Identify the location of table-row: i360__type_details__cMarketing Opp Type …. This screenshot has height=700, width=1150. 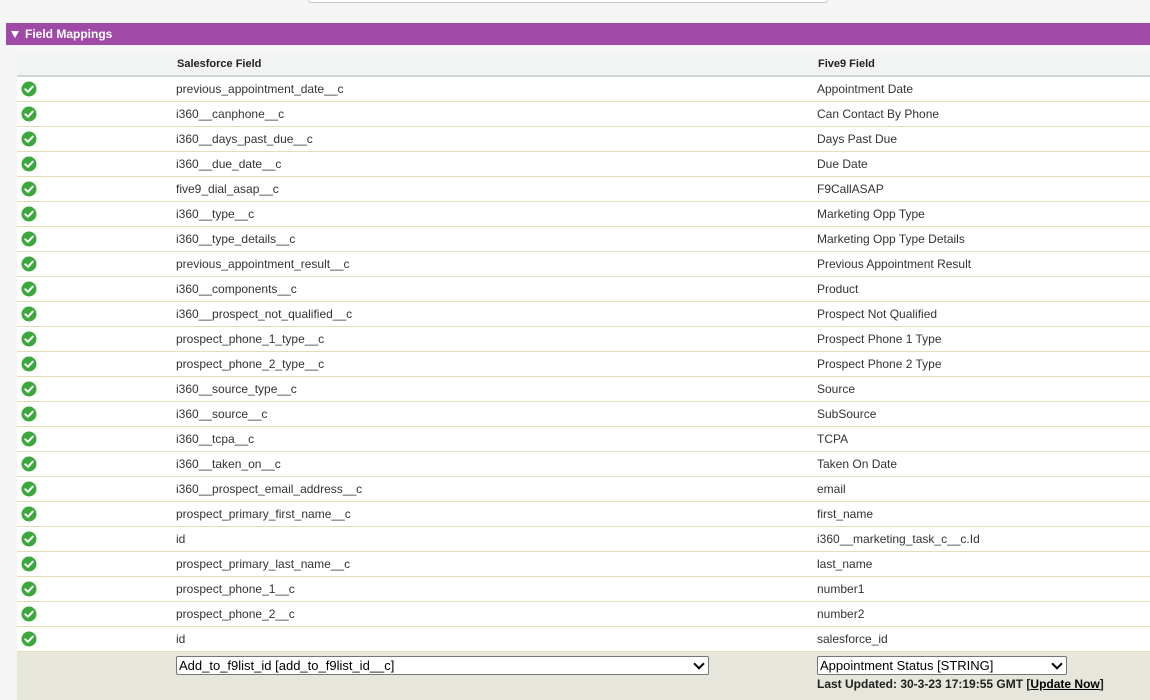
(583, 239).